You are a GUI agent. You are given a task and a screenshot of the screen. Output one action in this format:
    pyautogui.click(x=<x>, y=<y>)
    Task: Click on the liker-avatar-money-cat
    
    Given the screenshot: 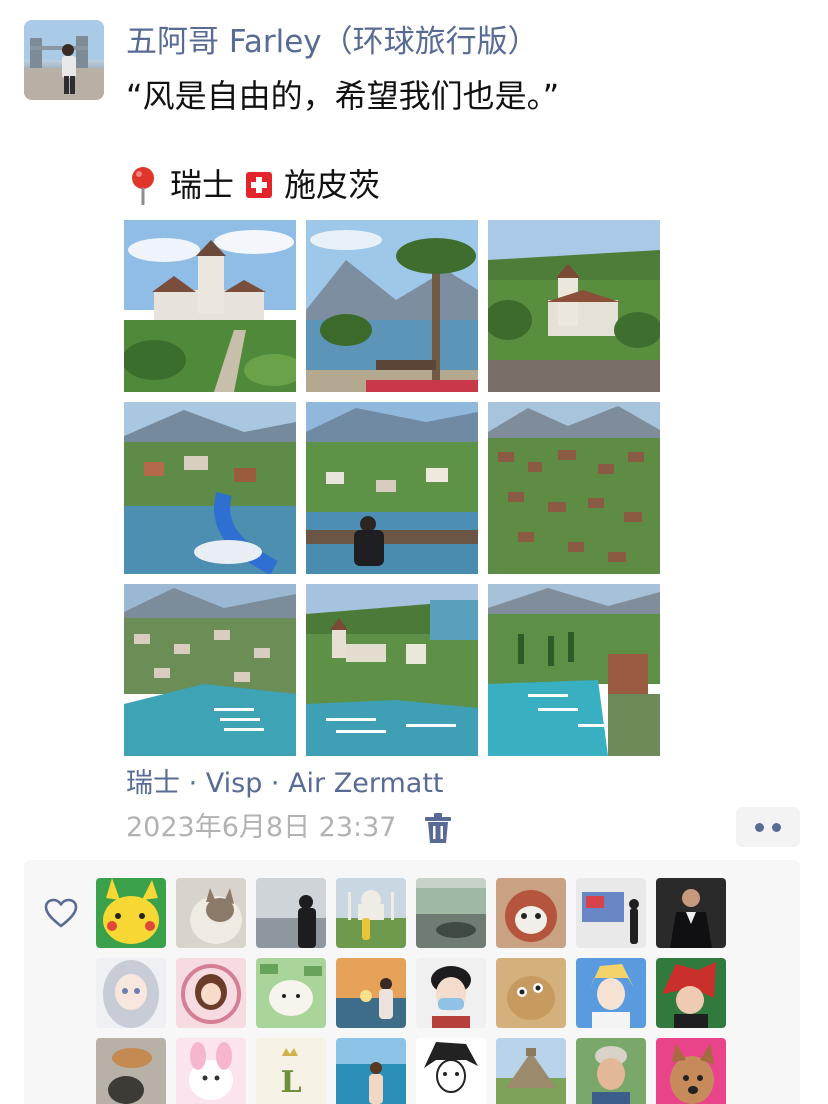 What is the action you would take?
    pyautogui.click(x=291, y=993)
    